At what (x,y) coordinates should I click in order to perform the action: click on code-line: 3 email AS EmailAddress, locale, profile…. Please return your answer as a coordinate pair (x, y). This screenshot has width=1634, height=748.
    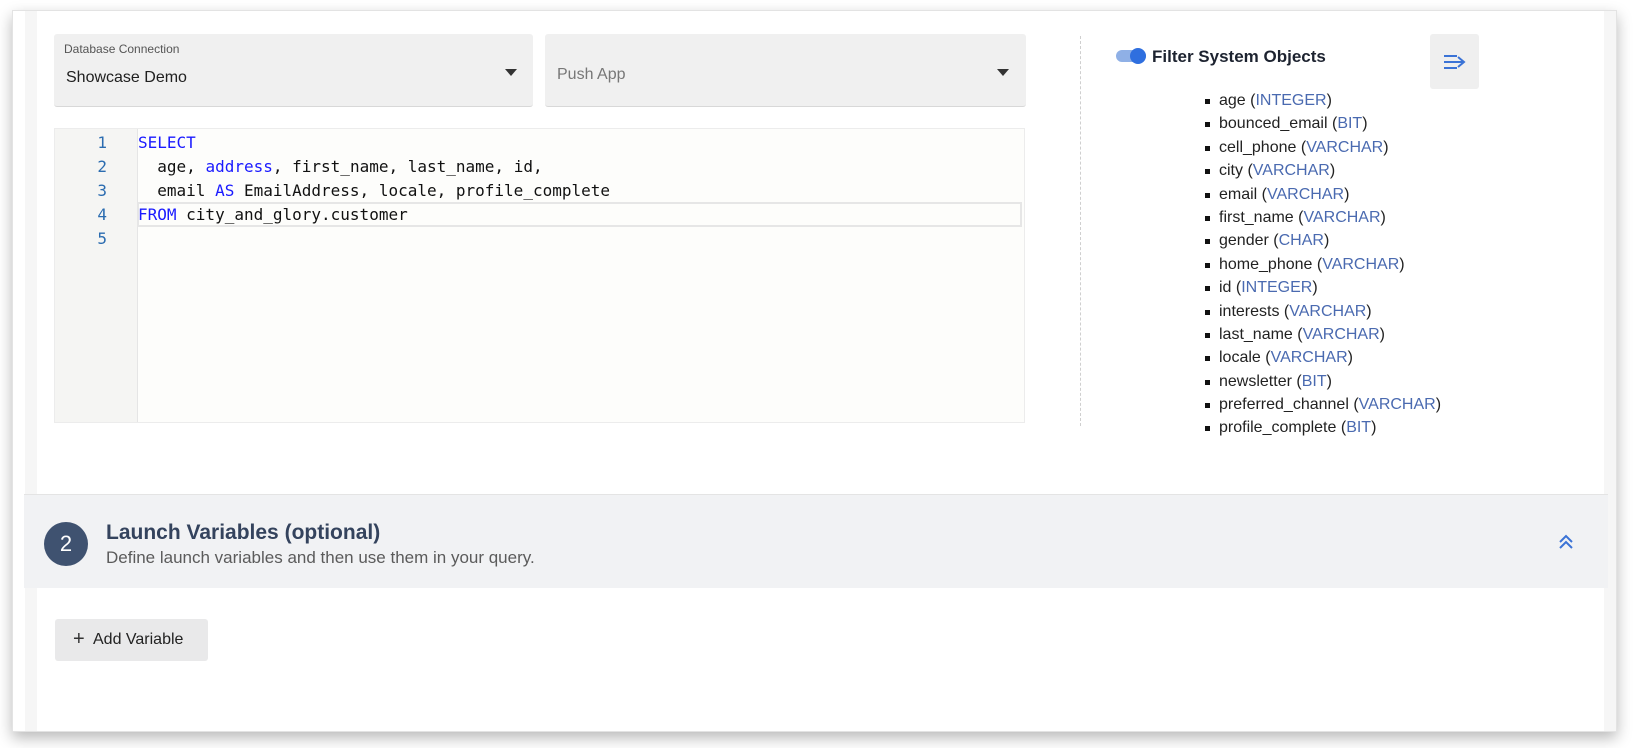
    Looking at the image, I should click on (539, 190).